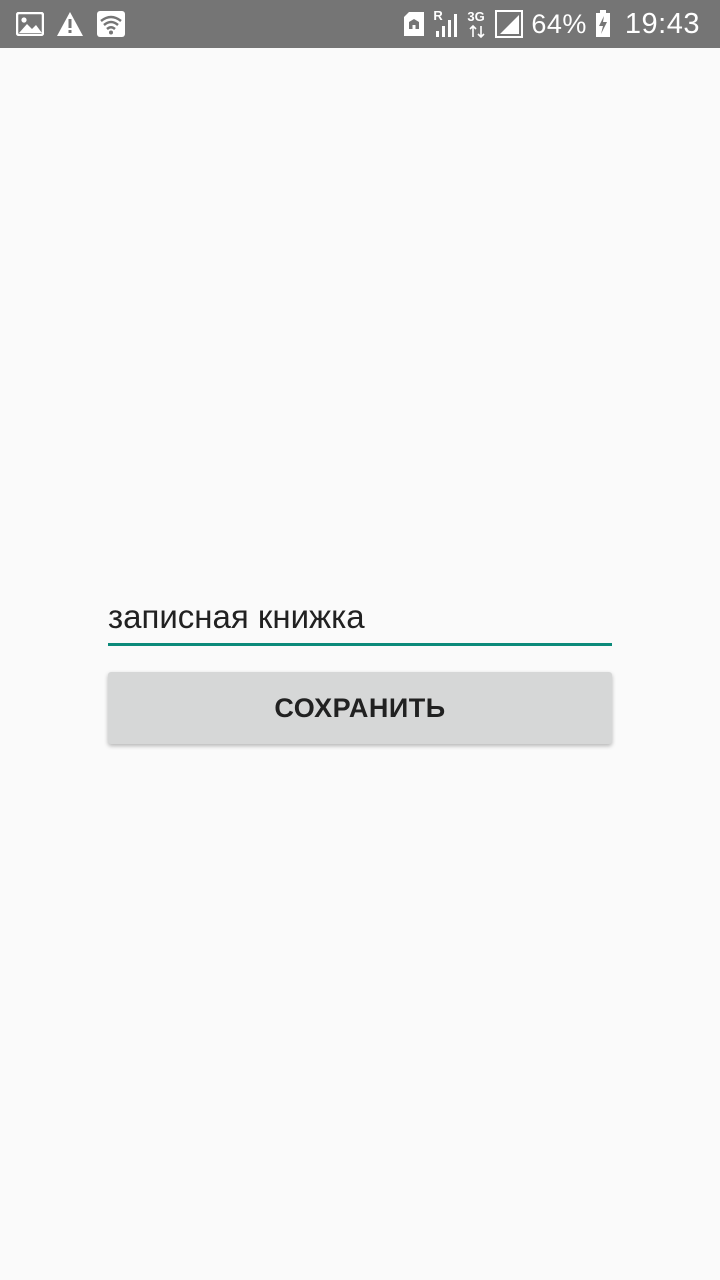 The height and width of the screenshot is (1280, 720). What do you see at coordinates (30, 24) in the screenshot?
I see `image-icon` at bounding box center [30, 24].